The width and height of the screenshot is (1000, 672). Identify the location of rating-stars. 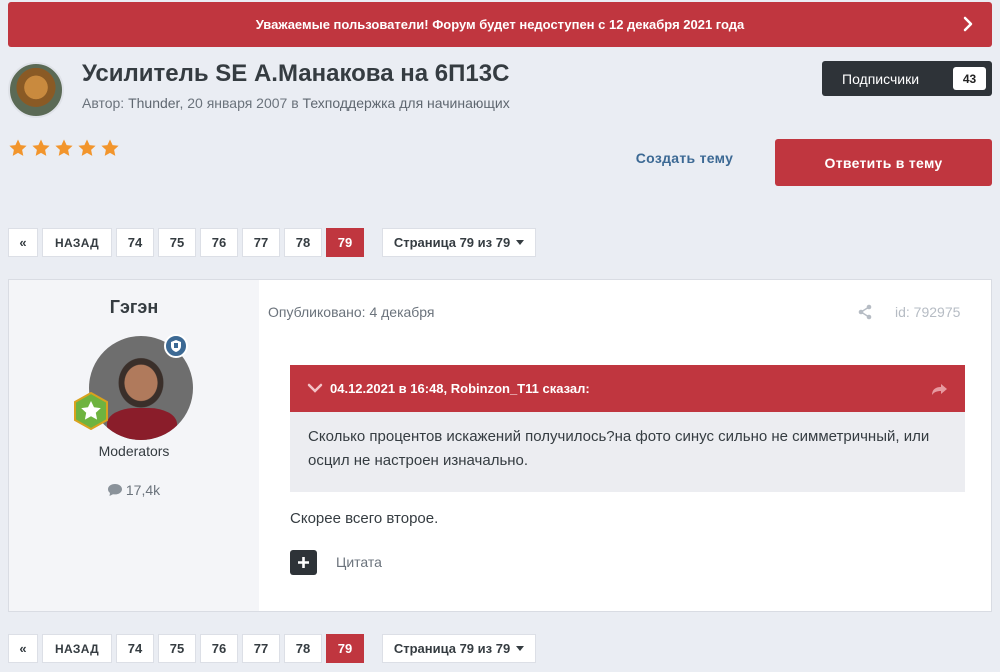
(64, 148).